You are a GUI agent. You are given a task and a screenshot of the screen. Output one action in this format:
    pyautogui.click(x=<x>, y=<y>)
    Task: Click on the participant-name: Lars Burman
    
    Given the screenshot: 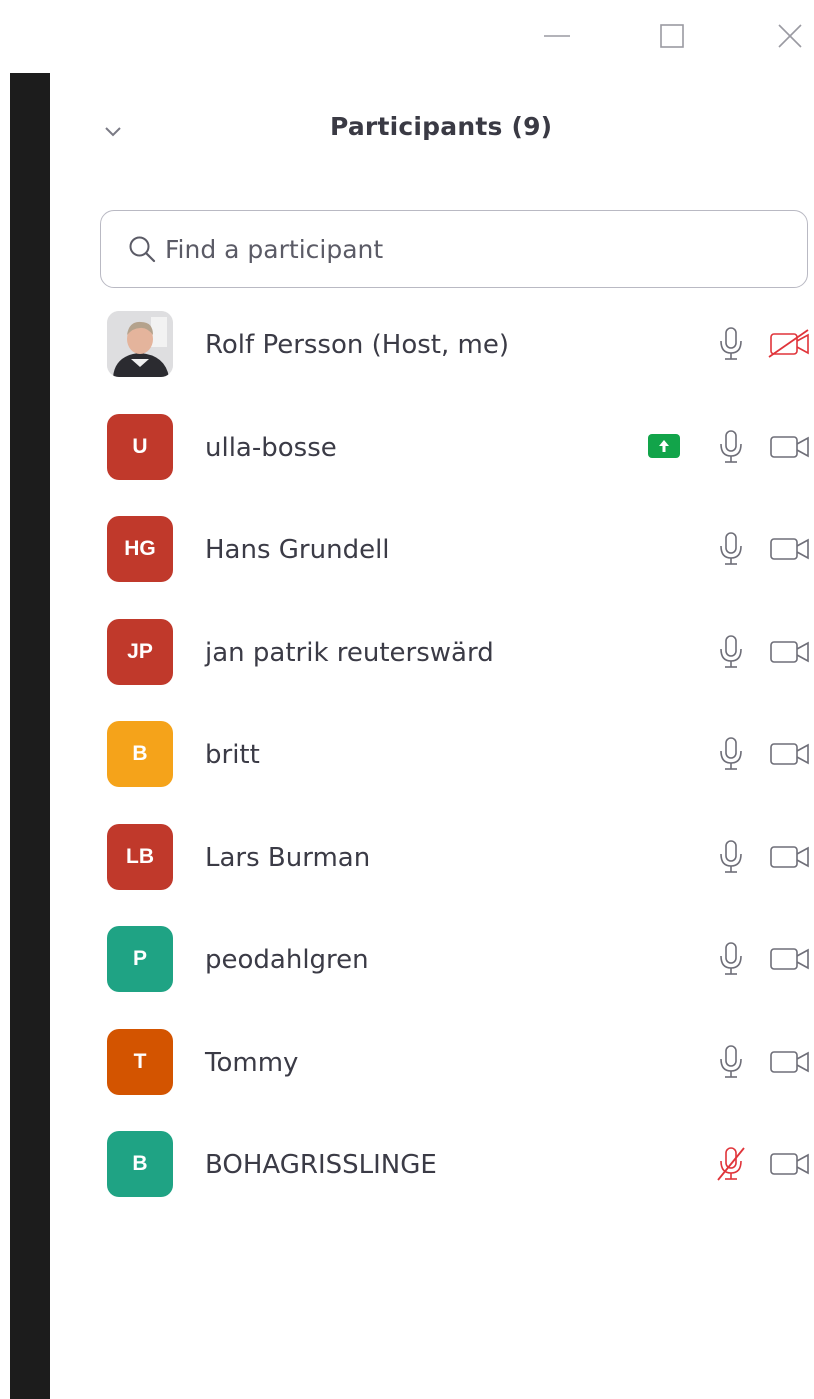 What is the action you would take?
    pyautogui.click(x=288, y=857)
    